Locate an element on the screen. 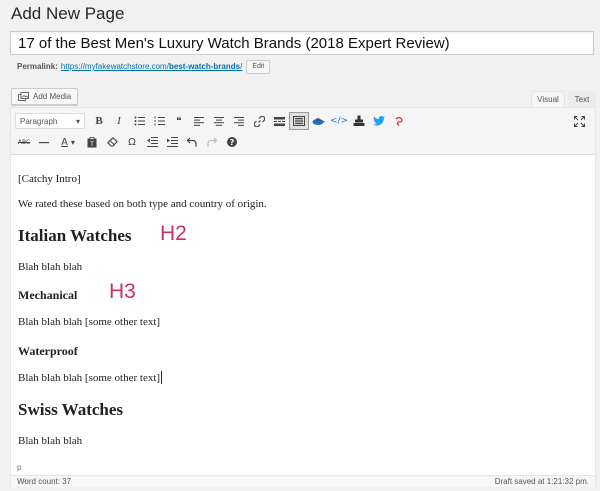 This screenshot has height=491, width=600. svg-text: T is located at coordinates (91, 144).